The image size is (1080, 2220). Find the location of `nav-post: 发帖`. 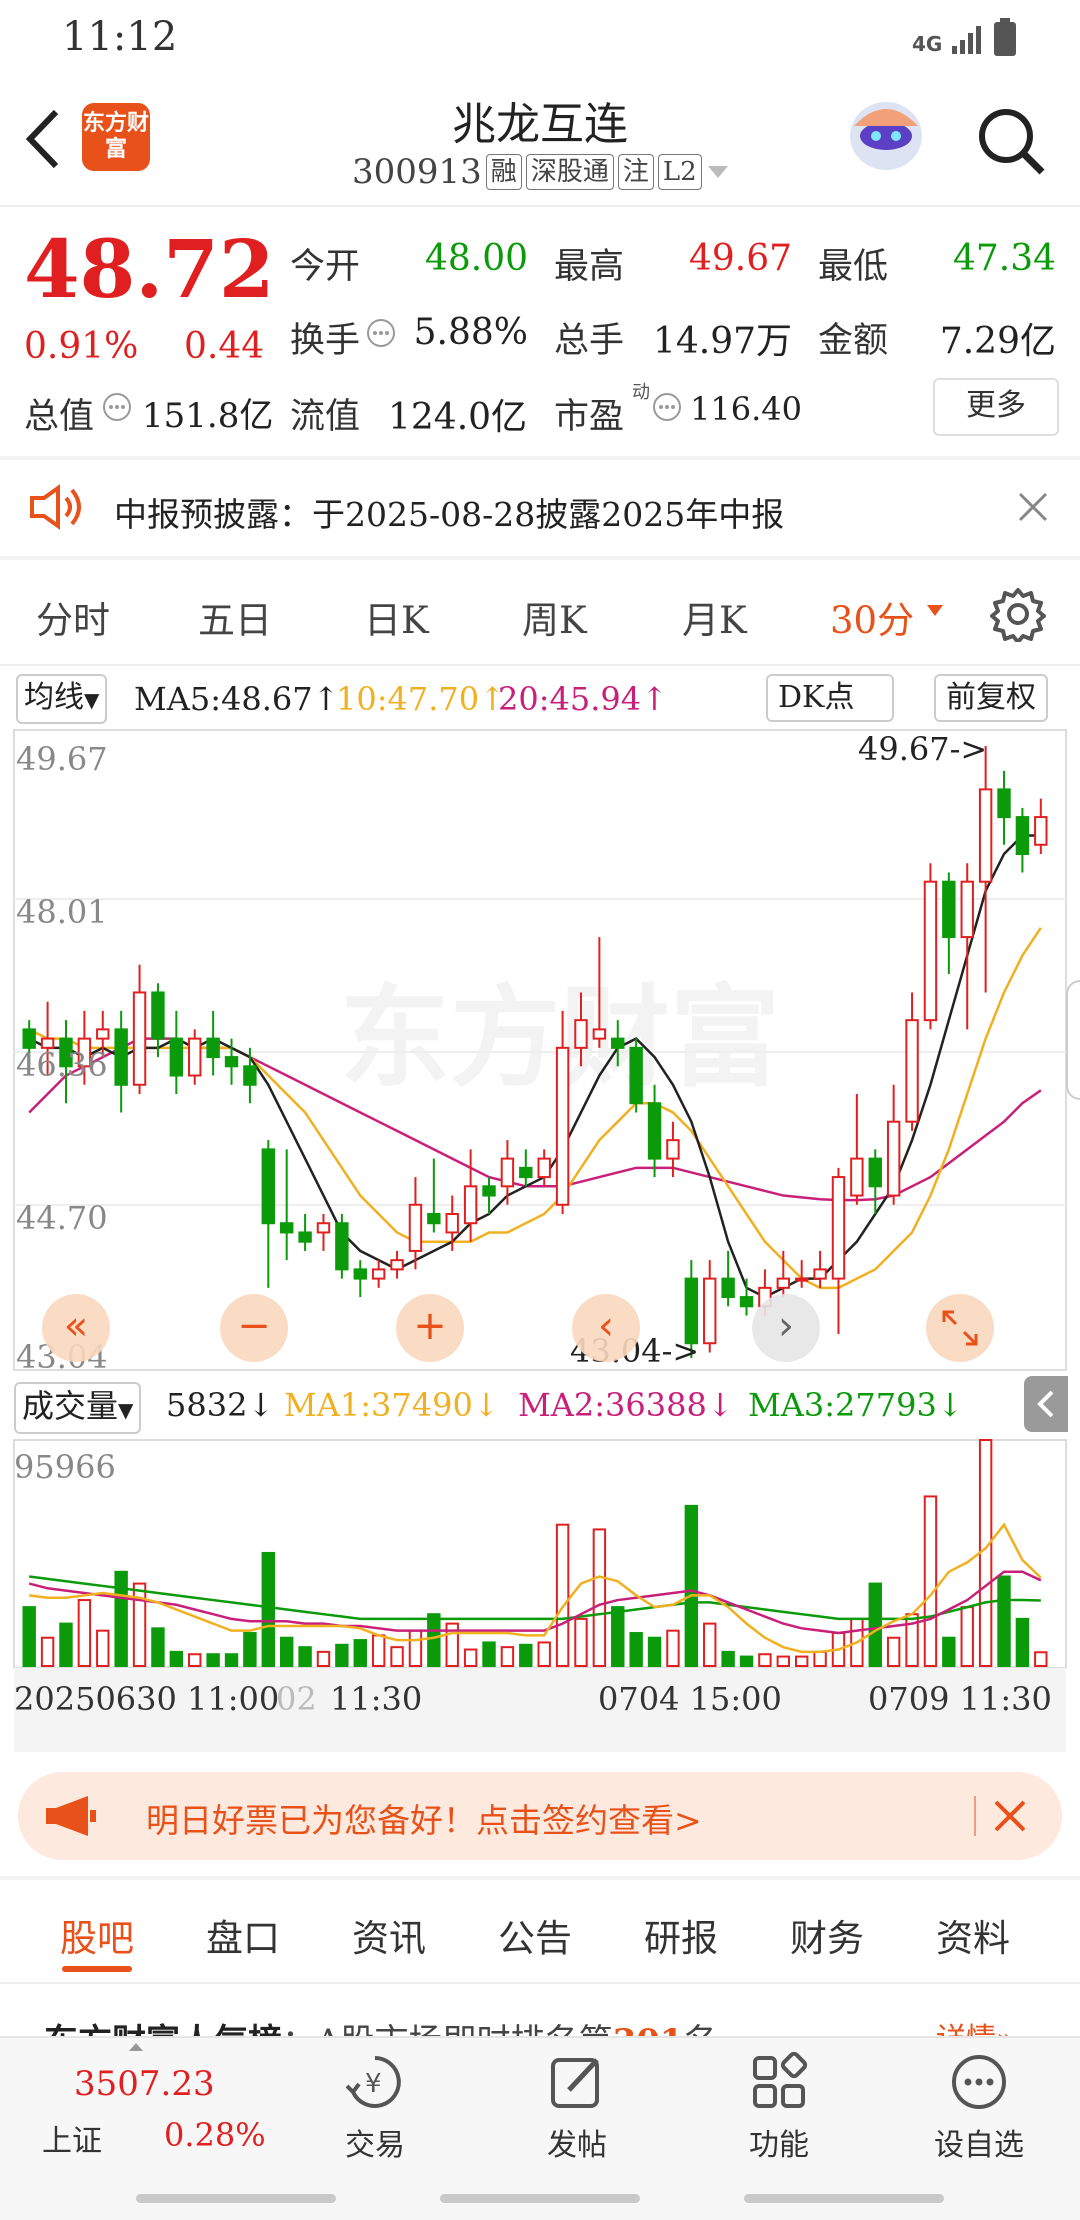

nav-post: 发帖 is located at coordinates (577, 2108).